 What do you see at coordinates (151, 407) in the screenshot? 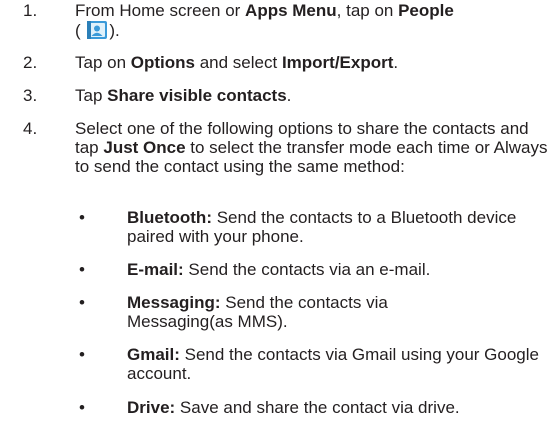
I see `option-label: Drive:` at bounding box center [151, 407].